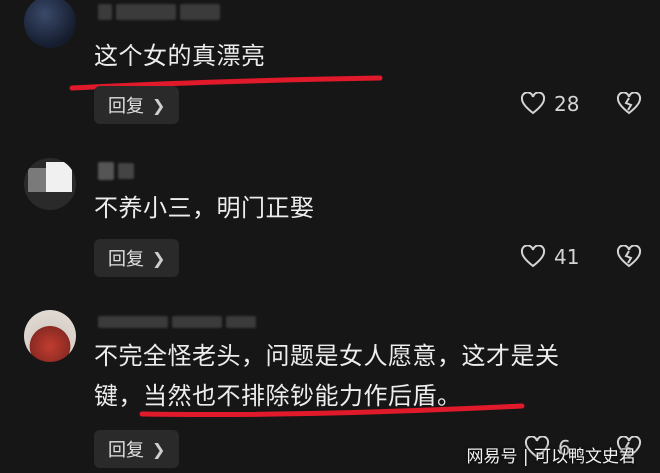 Image resolution: width=660 pixels, height=473 pixels. I want to click on like-count: 28, so click(567, 104).